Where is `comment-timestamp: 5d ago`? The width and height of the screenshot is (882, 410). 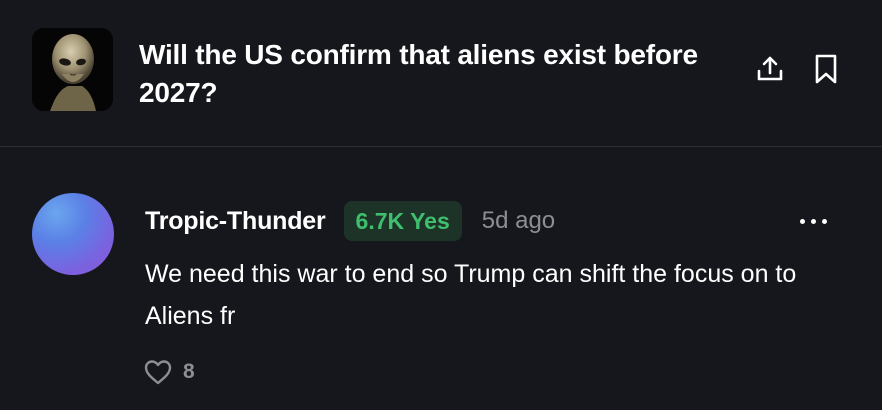 comment-timestamp: 5d ago is located at coordinates (518, 220).